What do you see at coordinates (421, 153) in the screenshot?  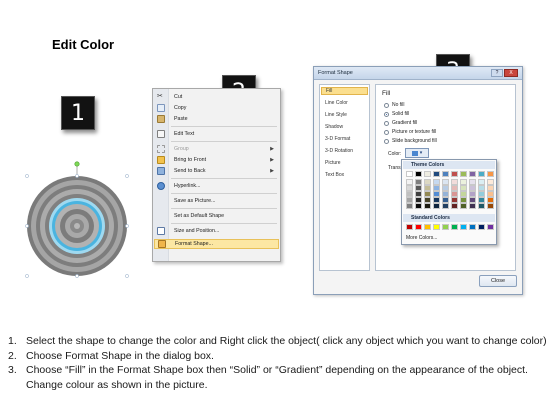 I see `chevron-down-icon: ▾` at bounding box center [421, 153].